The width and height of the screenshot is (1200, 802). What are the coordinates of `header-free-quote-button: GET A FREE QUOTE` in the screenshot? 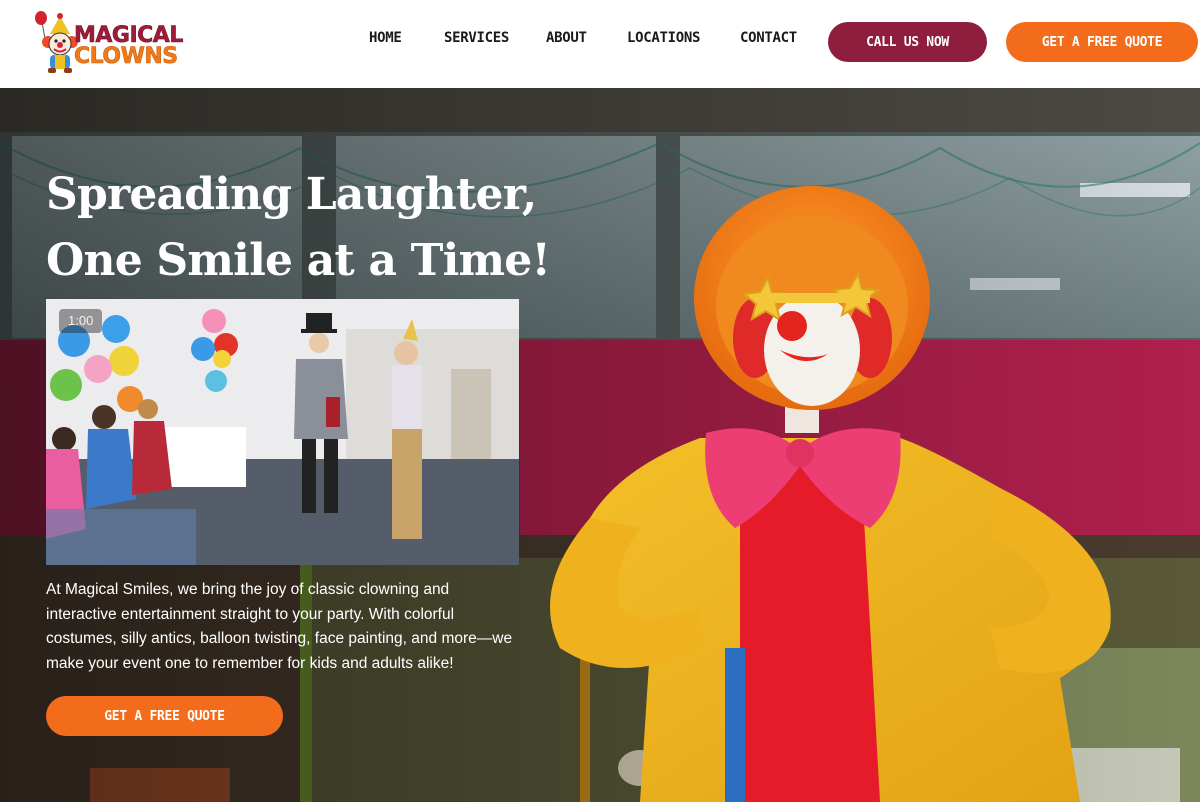 It's located at (1102, 42).